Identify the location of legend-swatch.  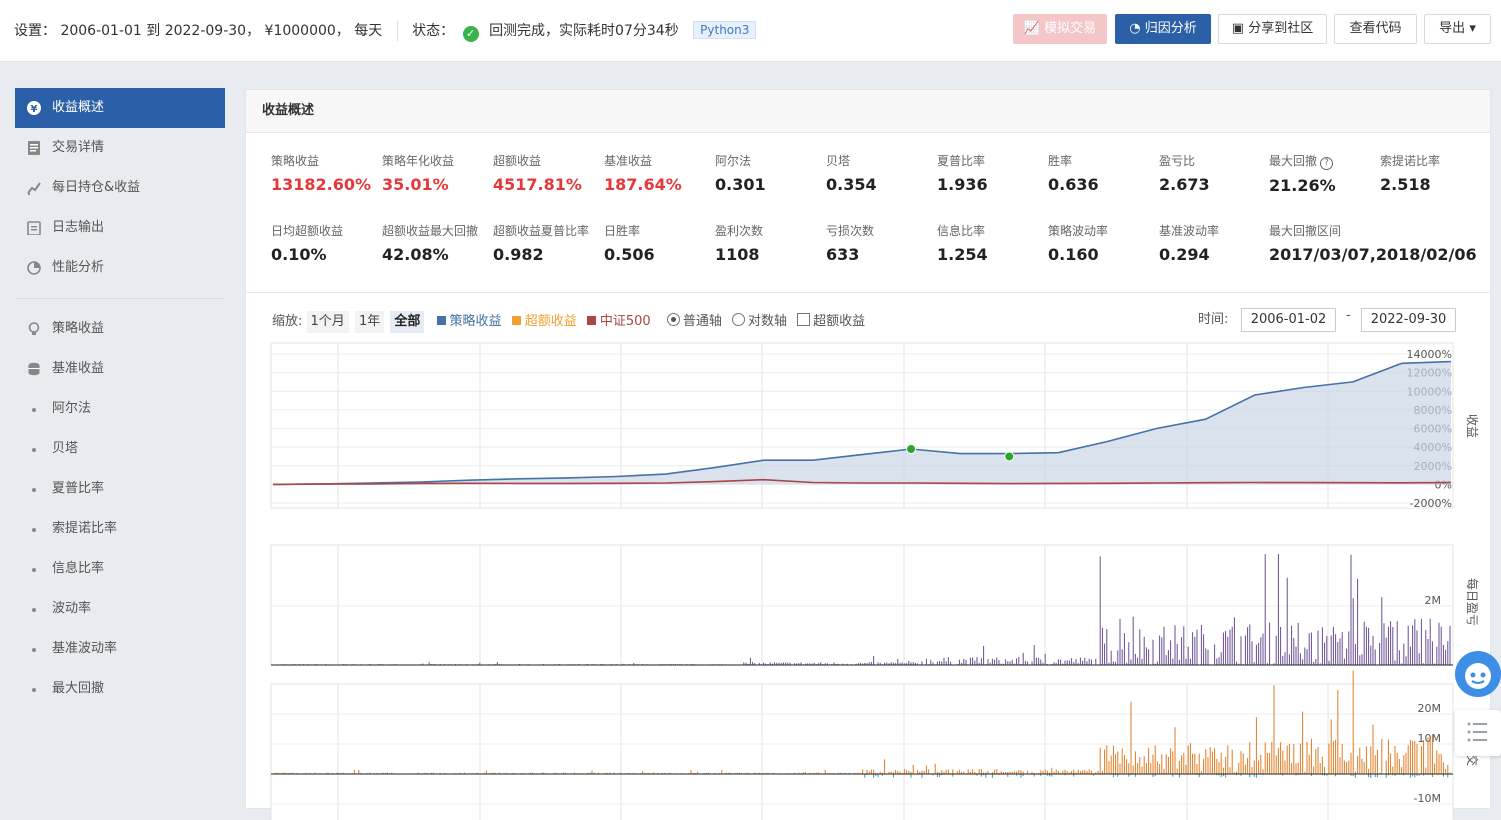
(441, 320).